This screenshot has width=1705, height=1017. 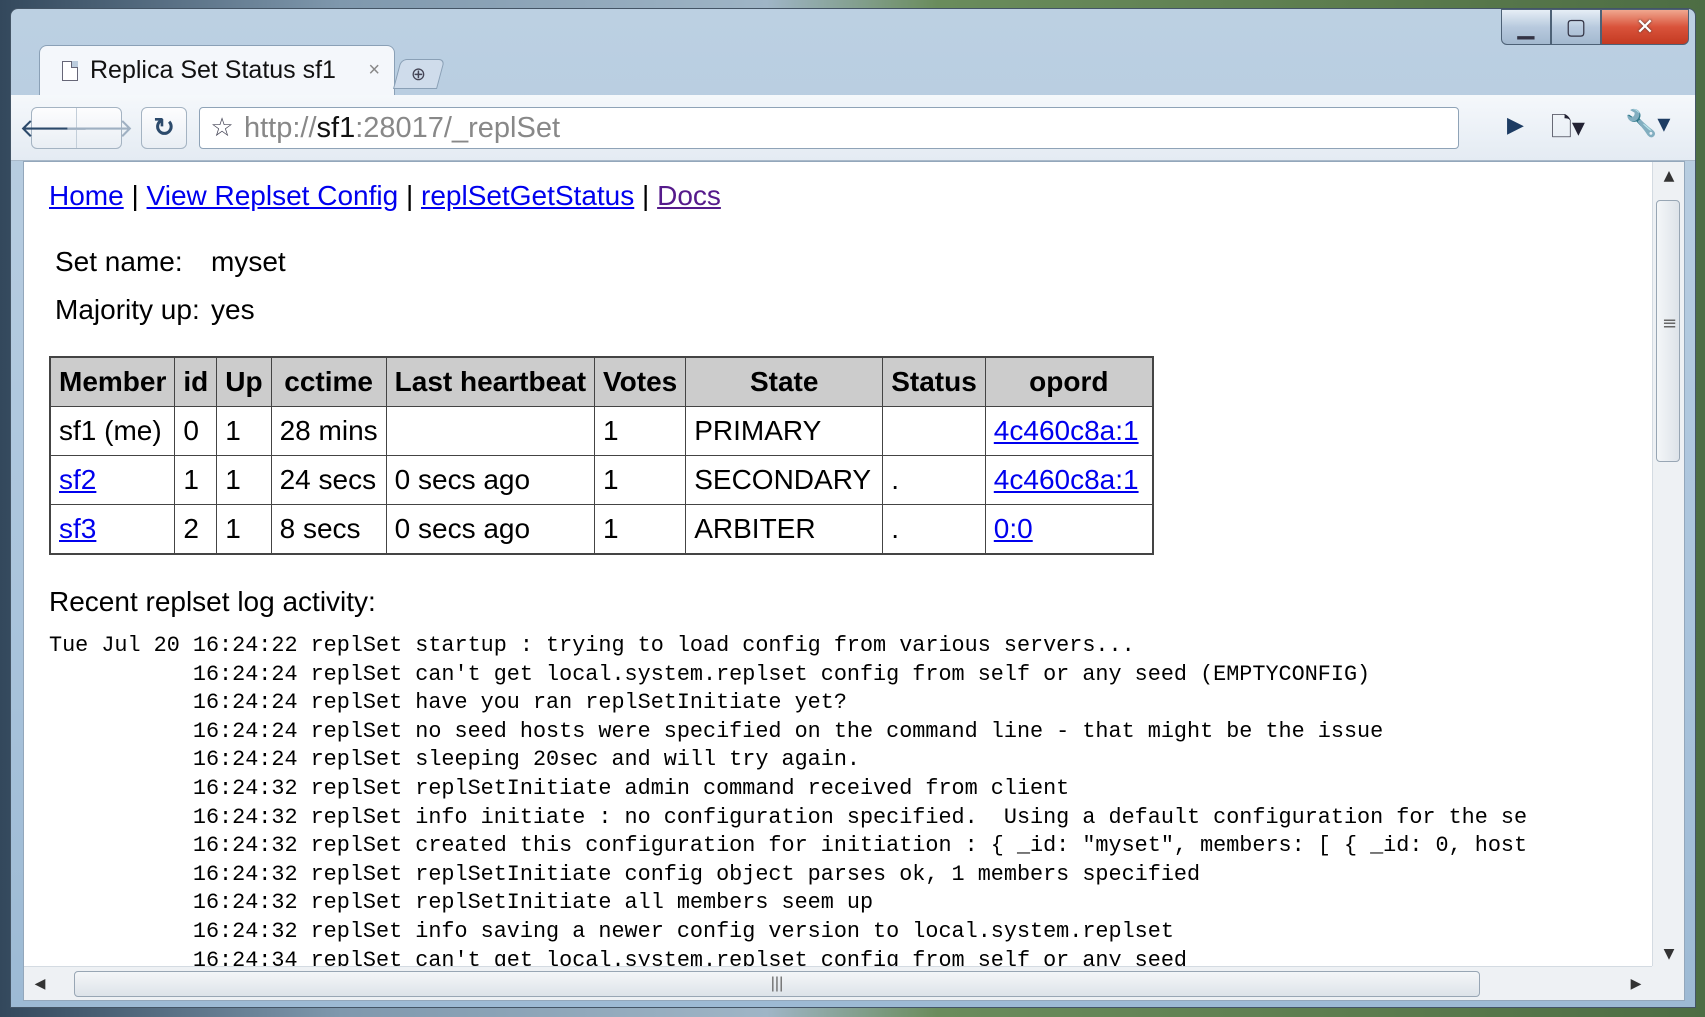 What do you see at coordinates (1668, 565) in the screenshot?
I see `vertical-scrollbar: ▲ ▼` at bounding box center [1668, 565].